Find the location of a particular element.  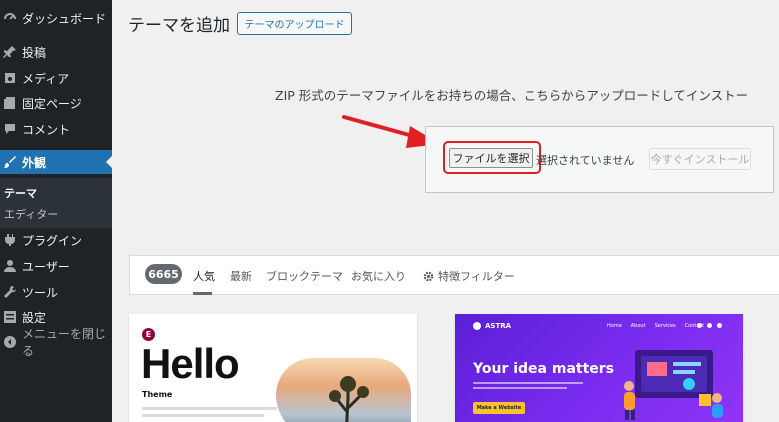

sidebar-item-media: メディア is located at coordinates (56, 78).